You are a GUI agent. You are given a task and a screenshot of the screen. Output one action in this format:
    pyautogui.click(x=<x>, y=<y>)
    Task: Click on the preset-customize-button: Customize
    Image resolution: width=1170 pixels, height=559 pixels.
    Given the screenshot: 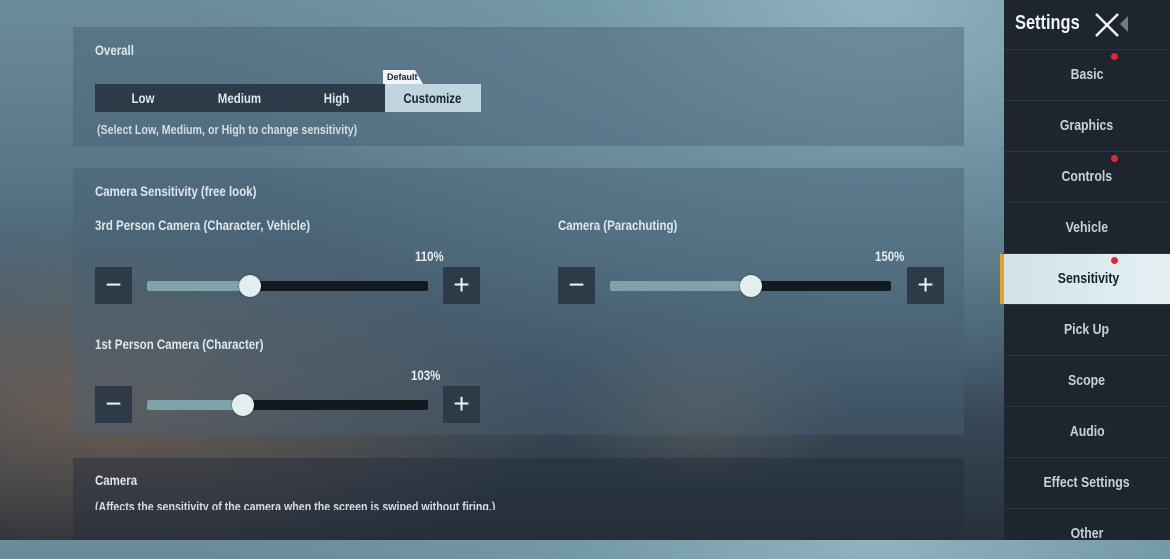 What is the action you would take?
    pyautogui.click(x=432, y=98)
    